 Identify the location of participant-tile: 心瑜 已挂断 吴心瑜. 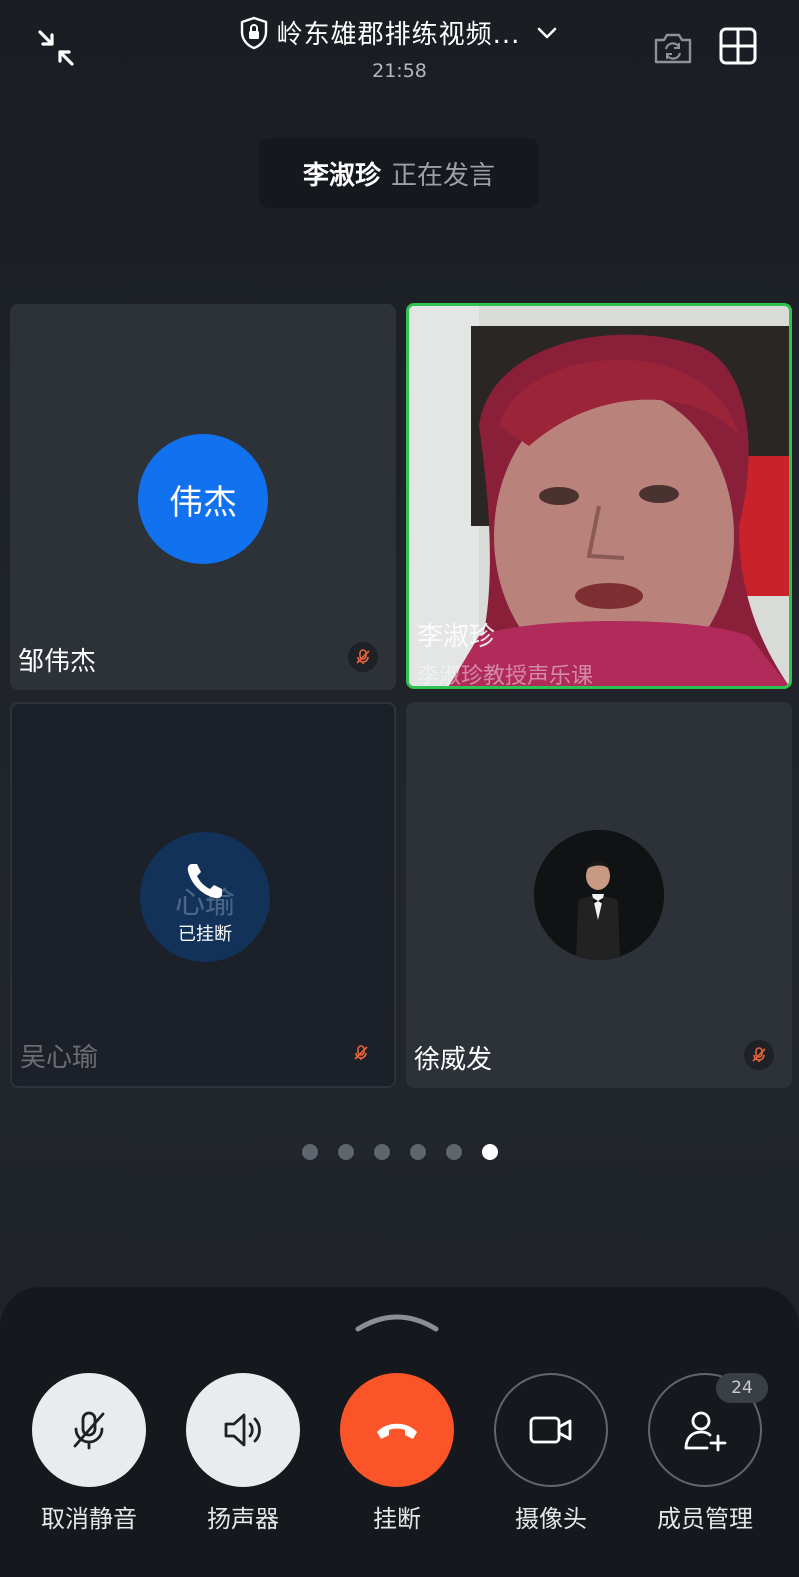
(203, 895).